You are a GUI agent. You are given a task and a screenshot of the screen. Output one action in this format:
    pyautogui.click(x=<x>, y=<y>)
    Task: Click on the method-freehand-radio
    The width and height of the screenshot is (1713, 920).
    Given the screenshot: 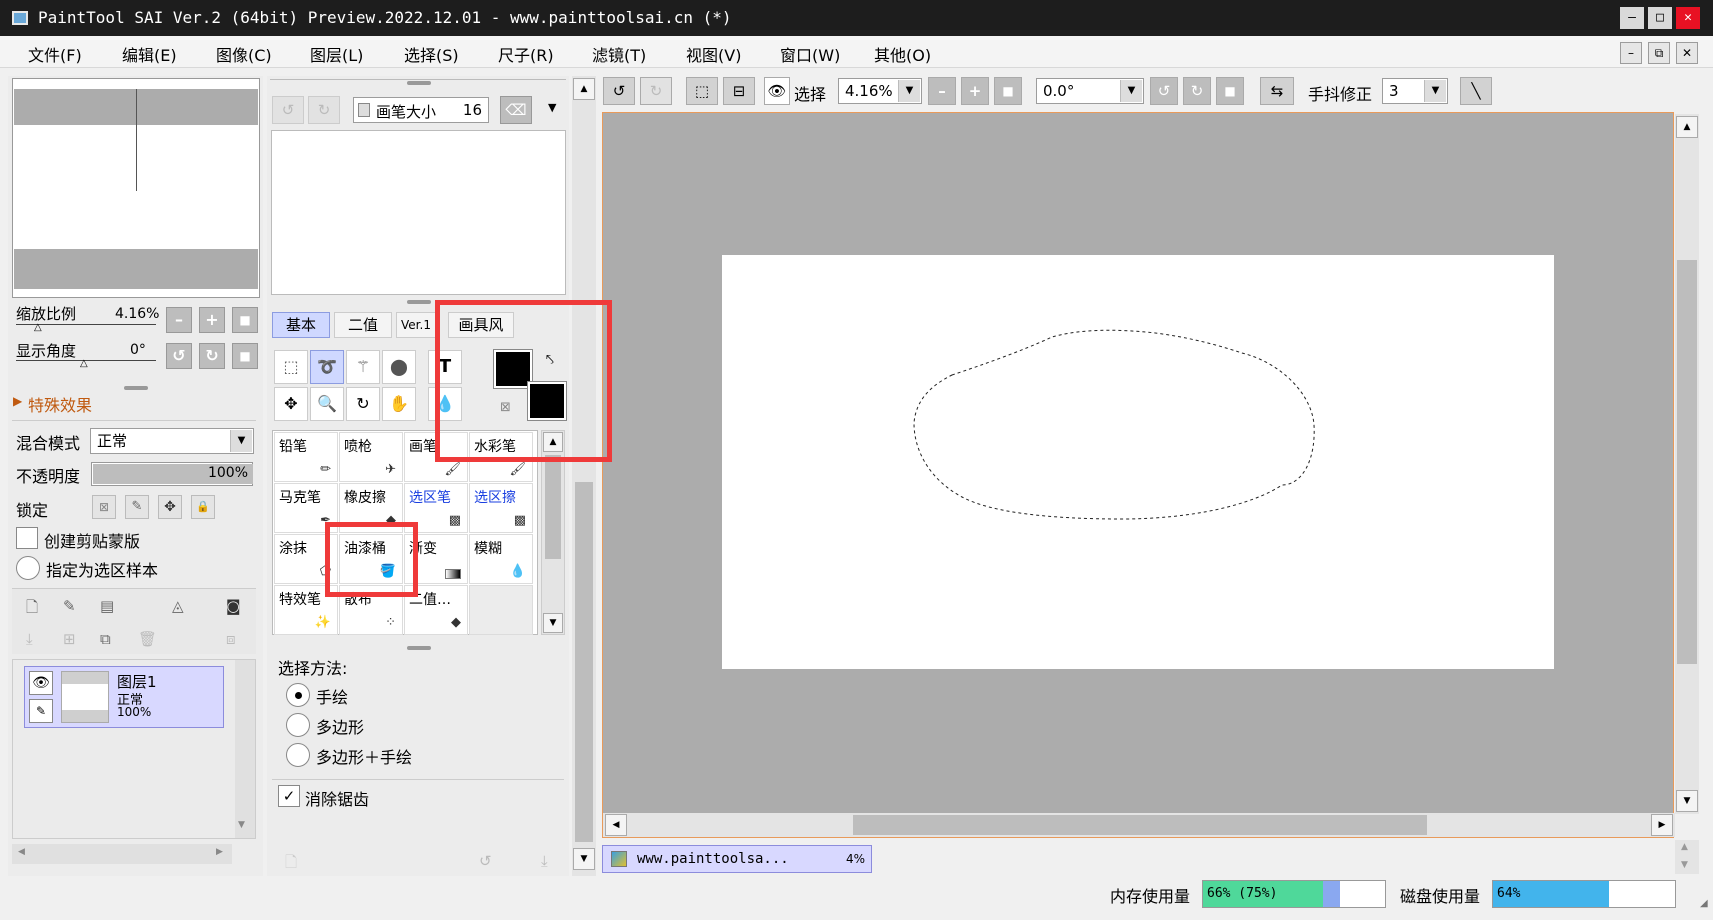 What is the action you would take?
    pyautogui.click(x=298, y=695)
    